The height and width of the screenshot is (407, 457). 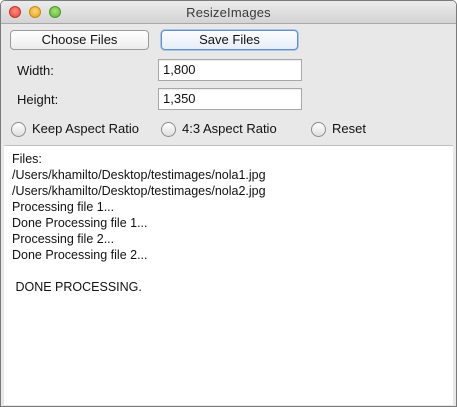 What do you see at coordinates (229, 40) in the screenshot?
I see `save-files-button: Save Files` at bounding box center [229, 40].